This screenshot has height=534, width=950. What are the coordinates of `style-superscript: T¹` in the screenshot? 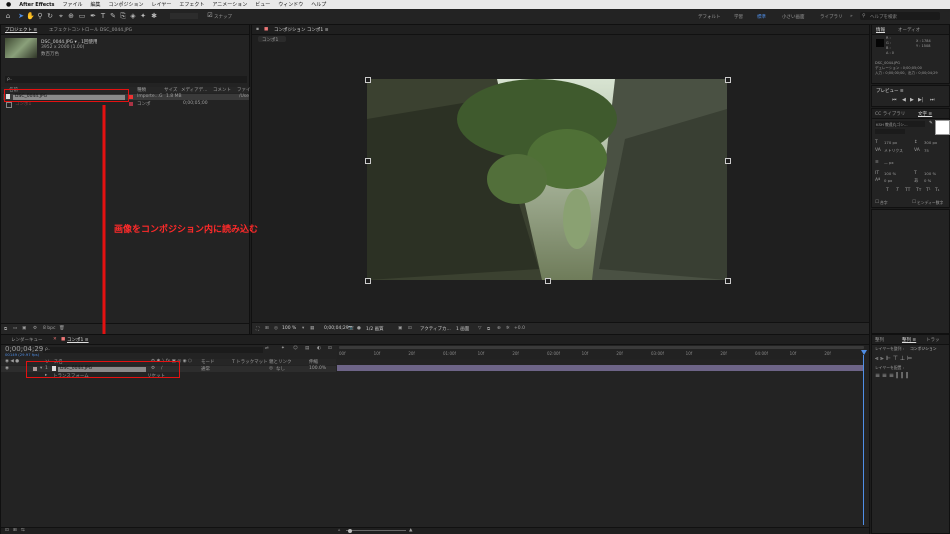 It's located at (928, 190).